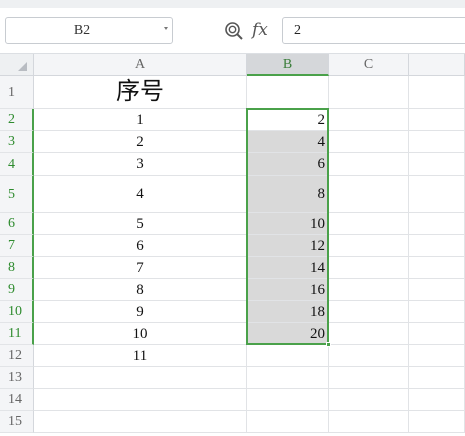  Describe the element at coordinates (437, 224) in the screenshot. I see `cell-d6` at that location.